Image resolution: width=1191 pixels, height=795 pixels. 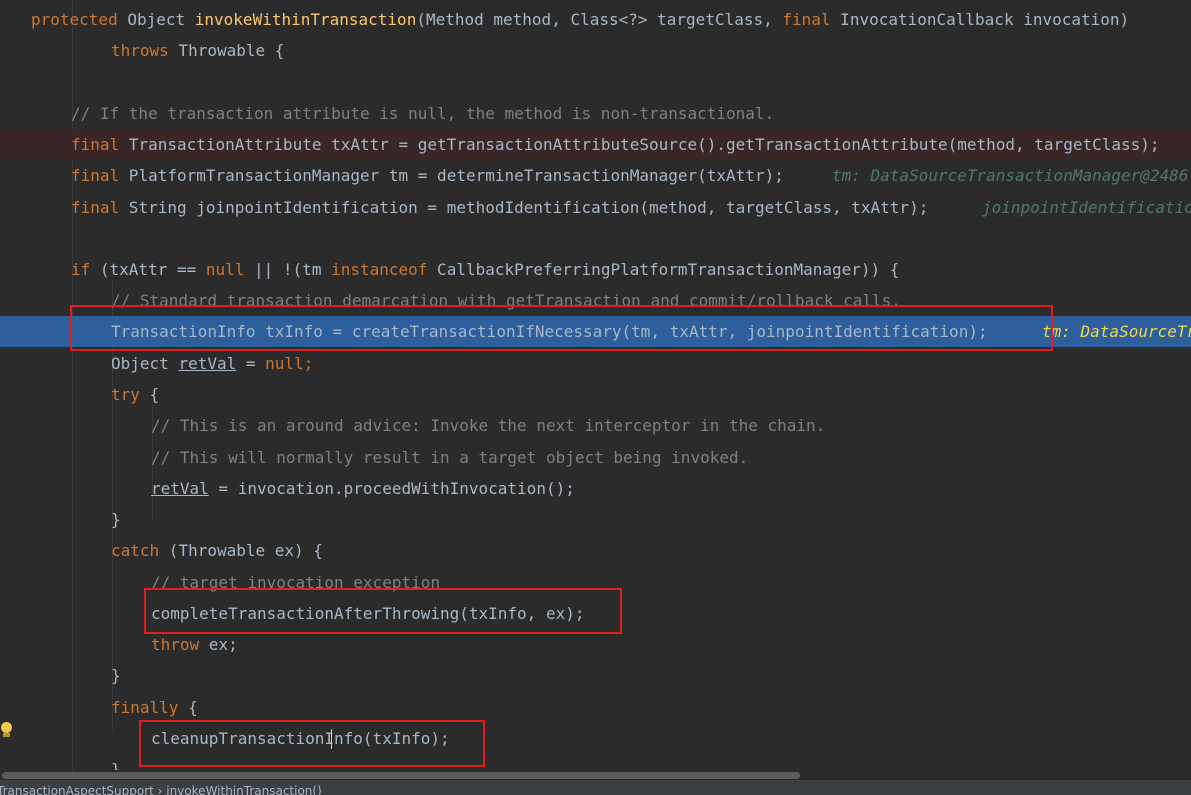 What do you see at coordinates (305, 19) in the screenshot?
I see `method-name: invokeWithinTransaction` at bounding box center [305, 19].